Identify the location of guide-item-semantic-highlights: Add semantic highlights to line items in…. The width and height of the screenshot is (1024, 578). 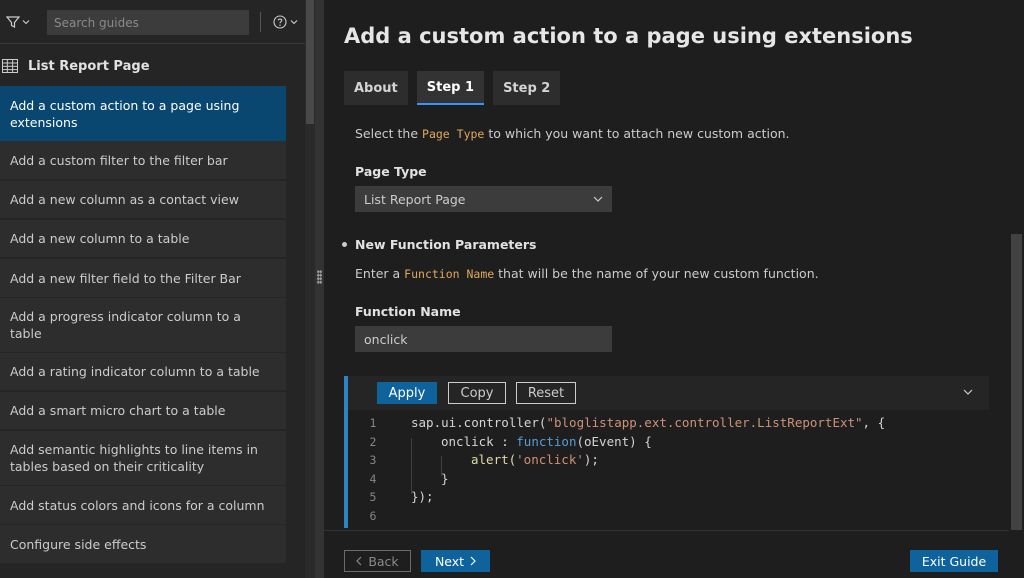
(143, 458).